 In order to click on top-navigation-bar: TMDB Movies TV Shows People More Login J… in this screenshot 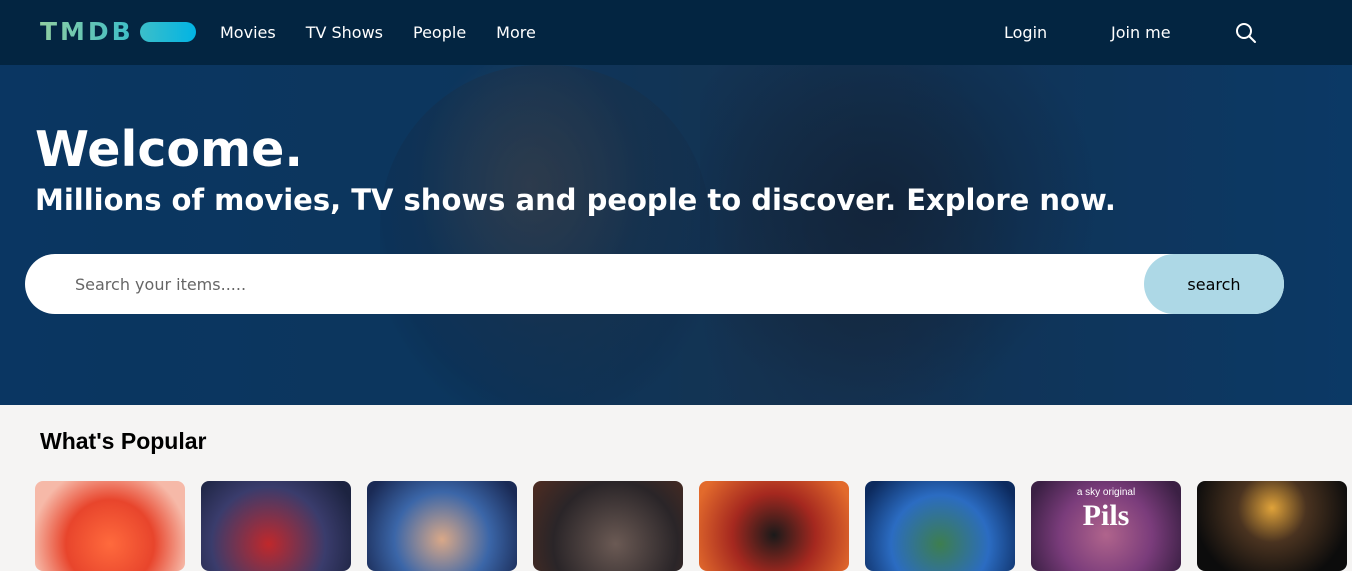, I will do `click(676, 32)`.